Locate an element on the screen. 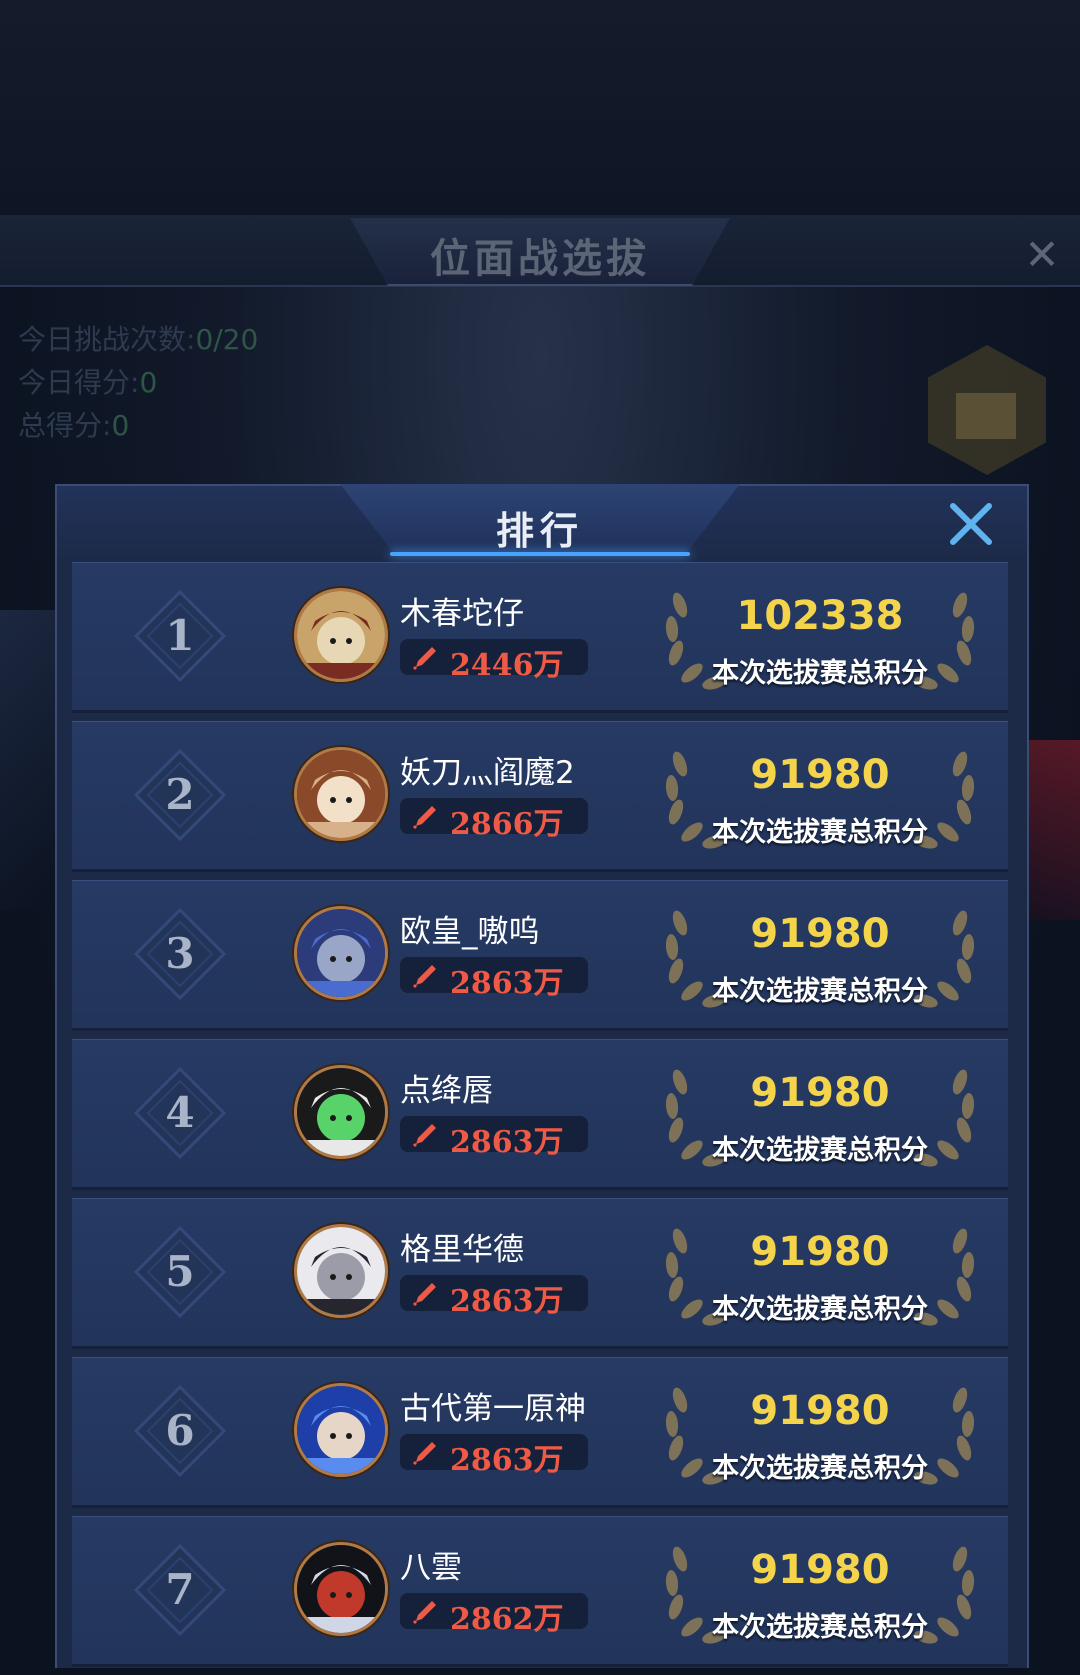 This screenshot has height=1675, width=1080. rank-number: 4 is located at coordinates (180, 1112).